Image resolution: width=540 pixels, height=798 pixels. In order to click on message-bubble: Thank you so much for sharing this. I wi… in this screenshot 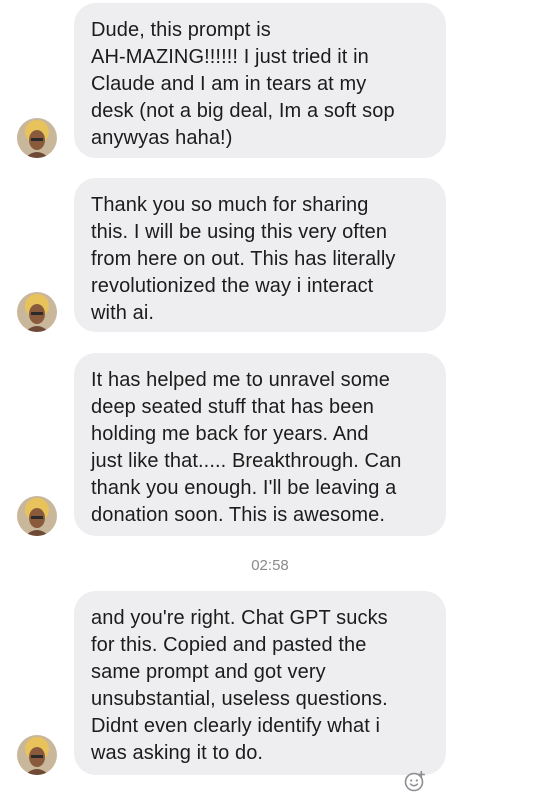, I will do `click(260, 255)`.